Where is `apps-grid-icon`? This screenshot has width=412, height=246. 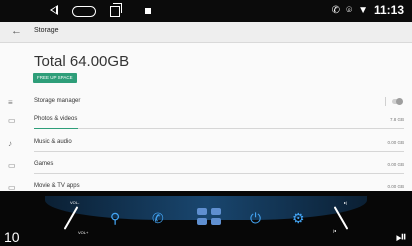
apps-grid-icon is located at coordinates (210, 220).